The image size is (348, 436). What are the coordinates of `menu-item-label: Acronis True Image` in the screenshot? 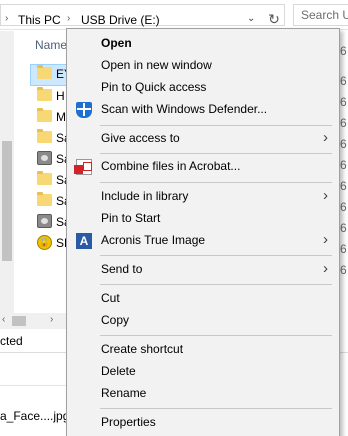 It's located at (153, 240).